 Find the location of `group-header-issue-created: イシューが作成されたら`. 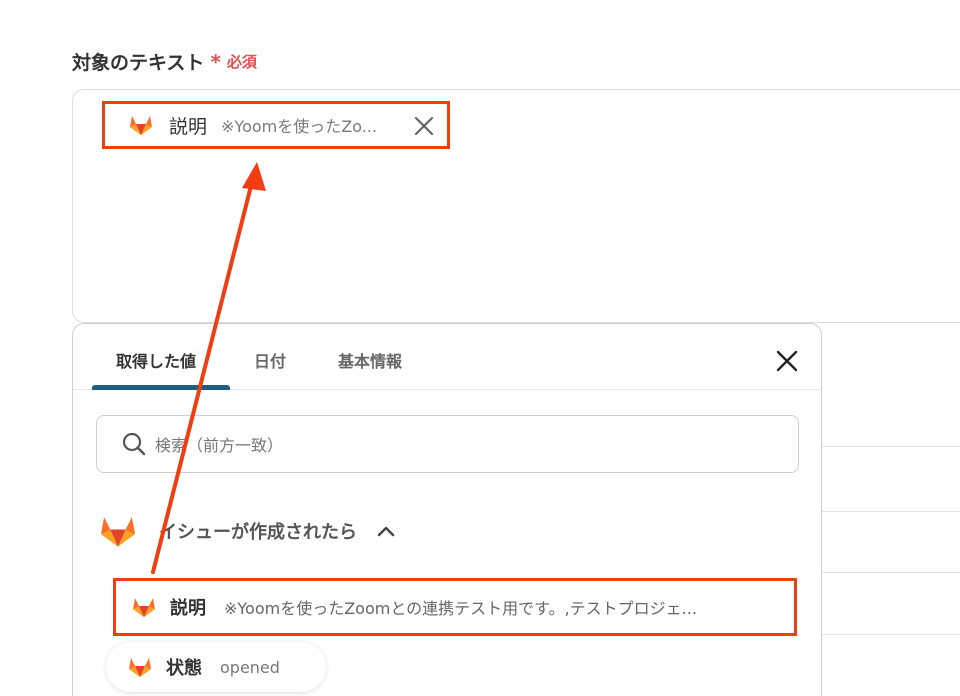

group-header-issue-created: イシューが作成されたら is located at coordinates (247, 531).